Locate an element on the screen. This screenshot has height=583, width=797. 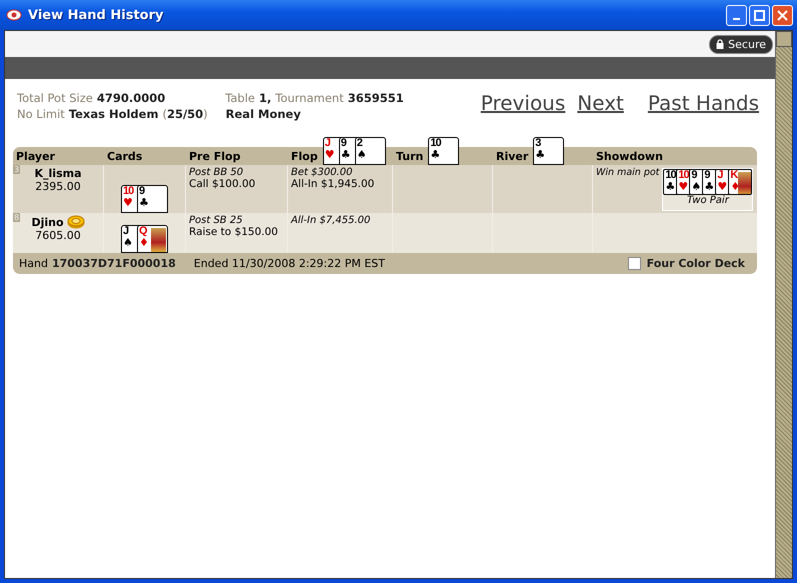
player-stack: 2395.00 is located at coordinates (58, 186).